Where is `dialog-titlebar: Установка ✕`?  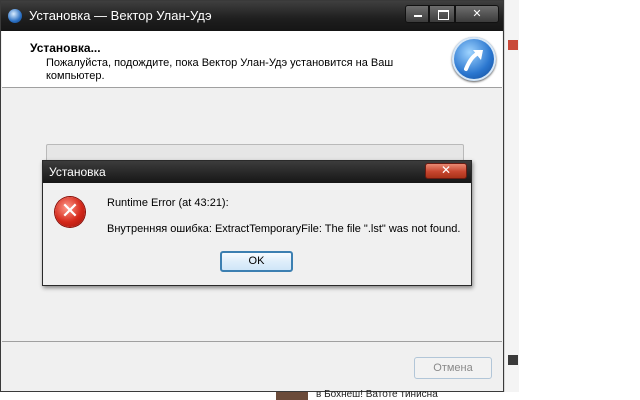 dialog-titlebar: Установка ✕ is located at coordinates (257, 172).